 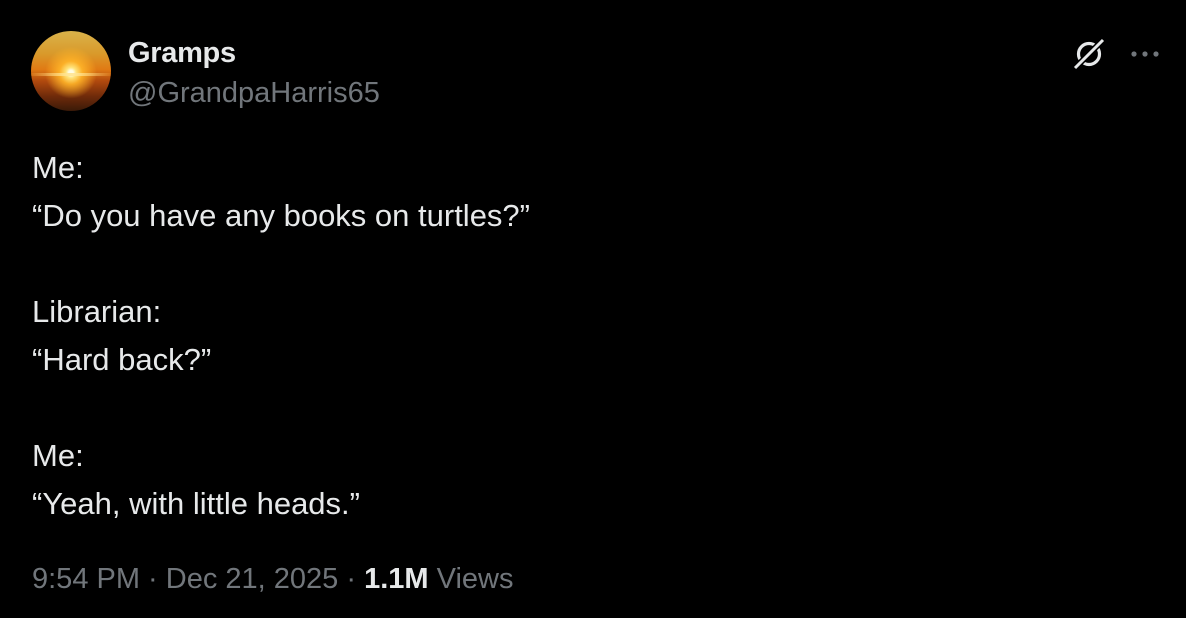 I want to click on author-handle: @GrandpaHarris65, so click(x=254, y=93).